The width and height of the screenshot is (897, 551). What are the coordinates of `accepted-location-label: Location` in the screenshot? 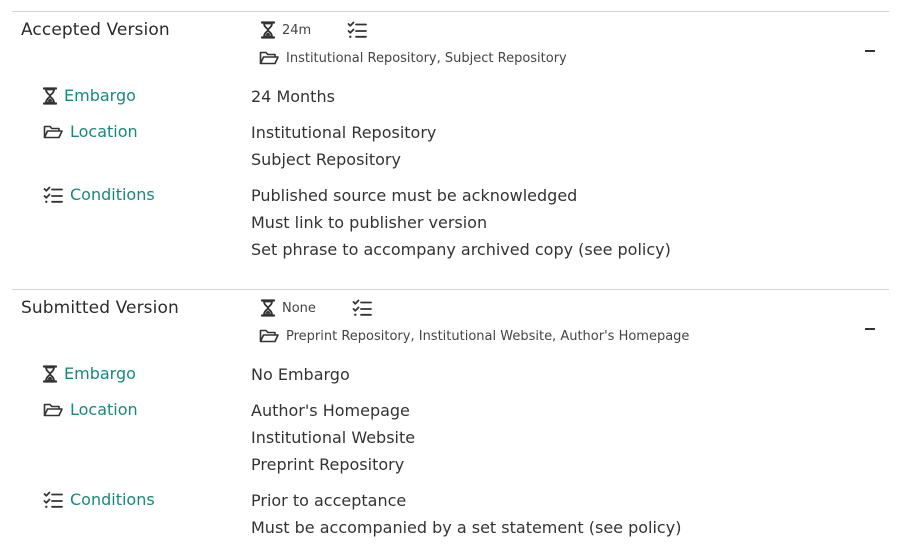 It's located at (90, 131).